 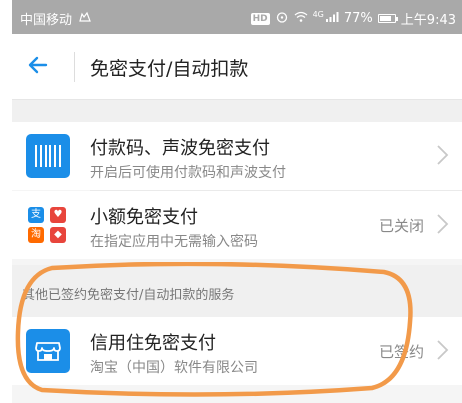 What do you see at coordinates (237, 17) in the screenshot?
I see `status-bar: 中国移动 HD 4G 77% 上午9:43` at bounding box center [237, 17].